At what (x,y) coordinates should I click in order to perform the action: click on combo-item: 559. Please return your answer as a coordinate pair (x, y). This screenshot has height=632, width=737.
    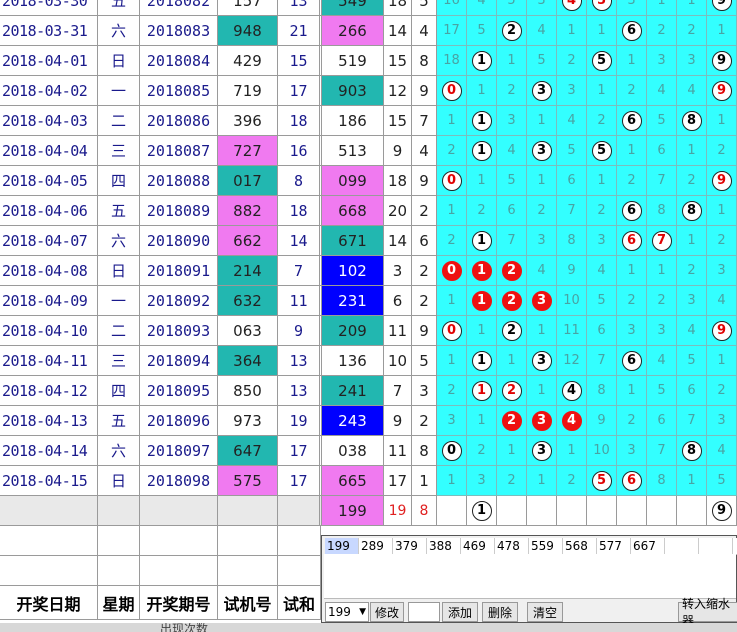
    Looking at the image, I should click on (546, 546).